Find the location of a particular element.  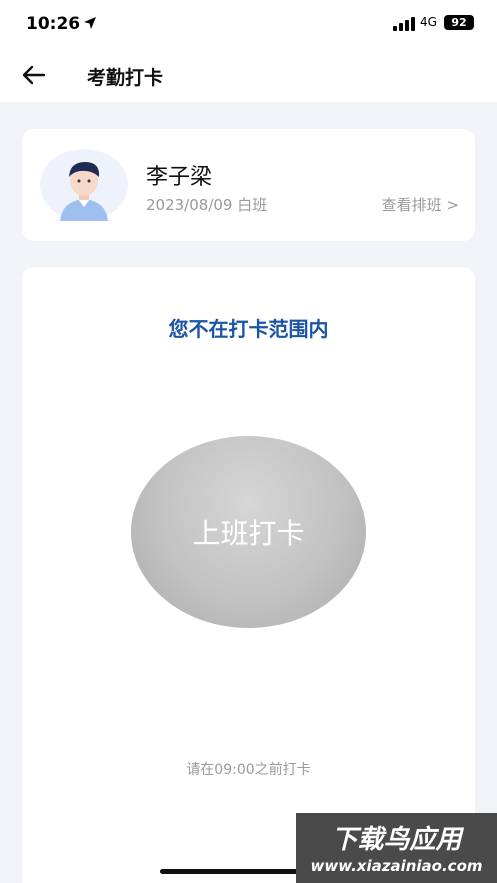

punch-in-label: 上班打卡 is located at coordinates (248, 533).